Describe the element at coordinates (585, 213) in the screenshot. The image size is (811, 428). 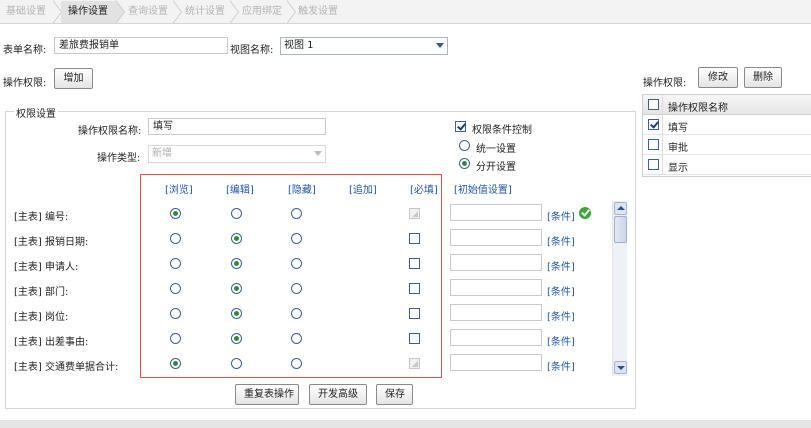
I see `check-circle-icon` at that location.